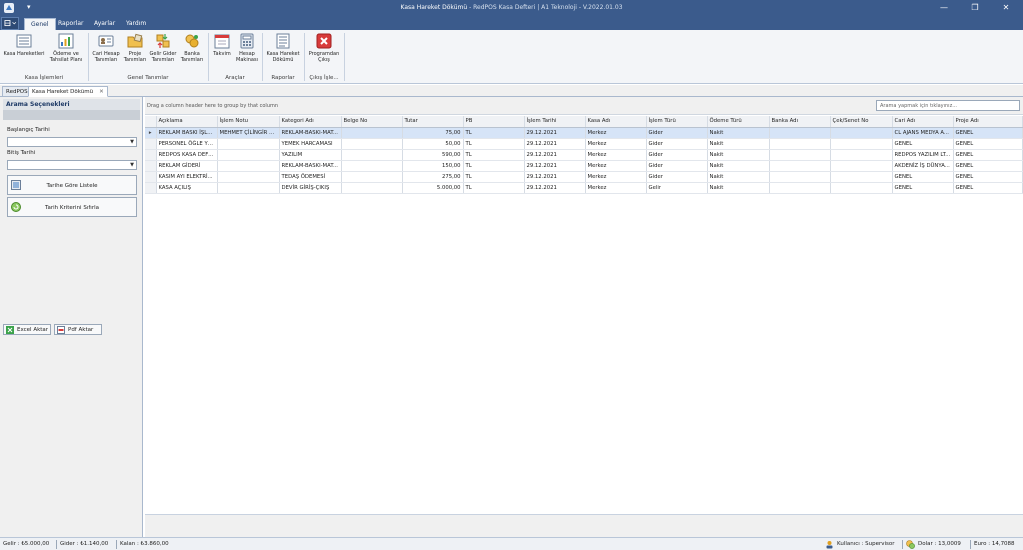 Image resolution: width=1023 pixels, height=550 pixels. What do you see at coordinates (72, 142) in the screenshot?
I see `start-date-field: ▼` at bounding box center [72, 142].